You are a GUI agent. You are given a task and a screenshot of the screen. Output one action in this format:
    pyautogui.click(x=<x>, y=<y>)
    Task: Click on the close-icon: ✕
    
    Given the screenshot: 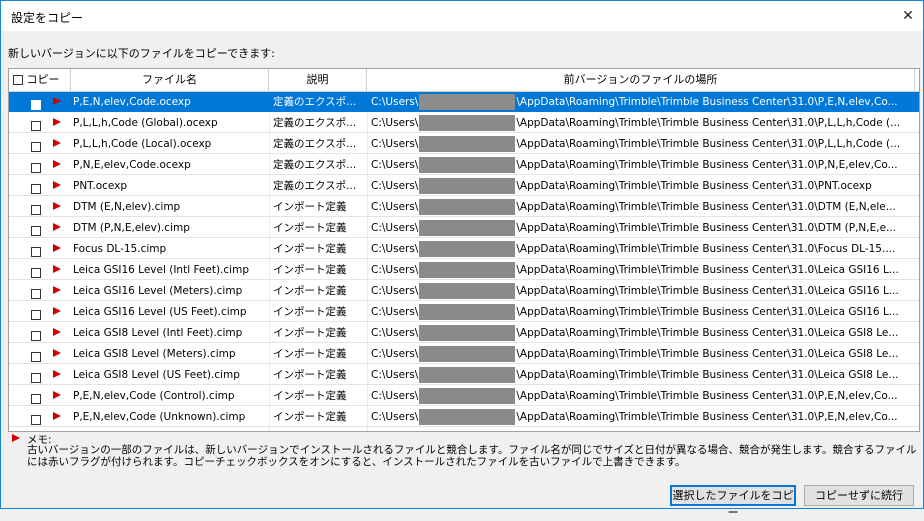 What is the action you would take?
    pyautogui.click(x=908, y=16)
    